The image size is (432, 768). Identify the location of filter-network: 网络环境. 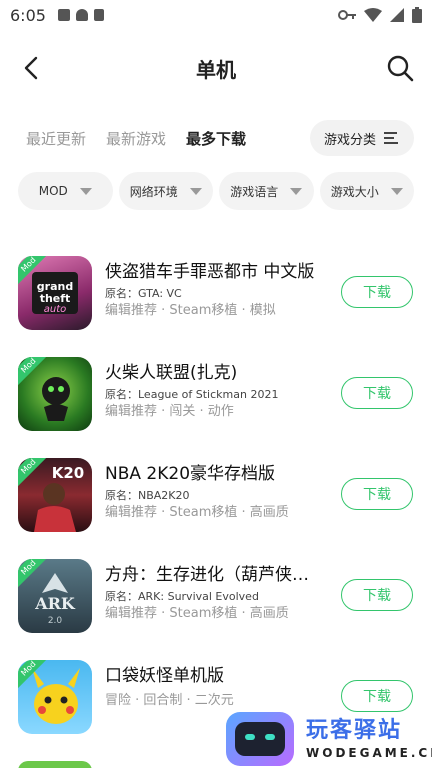
(165, 191).